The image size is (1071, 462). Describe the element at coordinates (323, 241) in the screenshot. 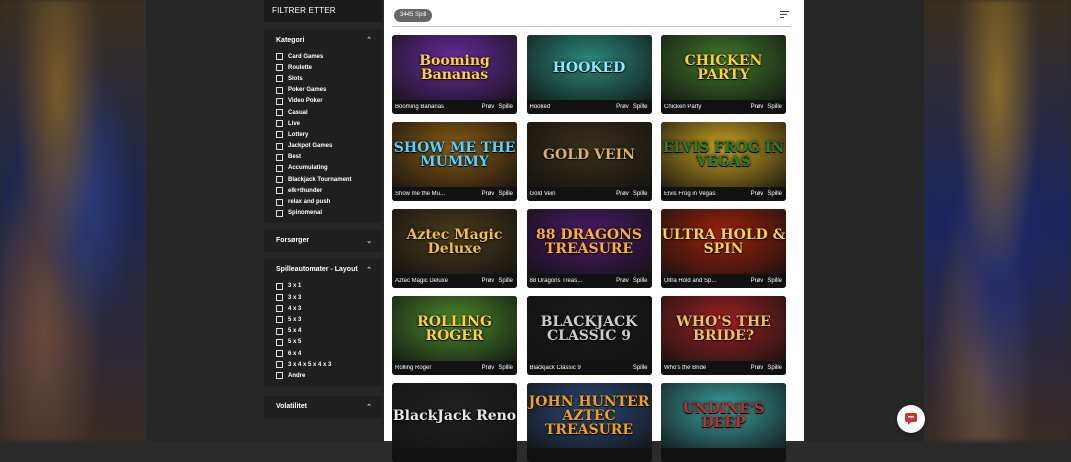

I see `provider-toggle: Forsørger ⌄` at that location.